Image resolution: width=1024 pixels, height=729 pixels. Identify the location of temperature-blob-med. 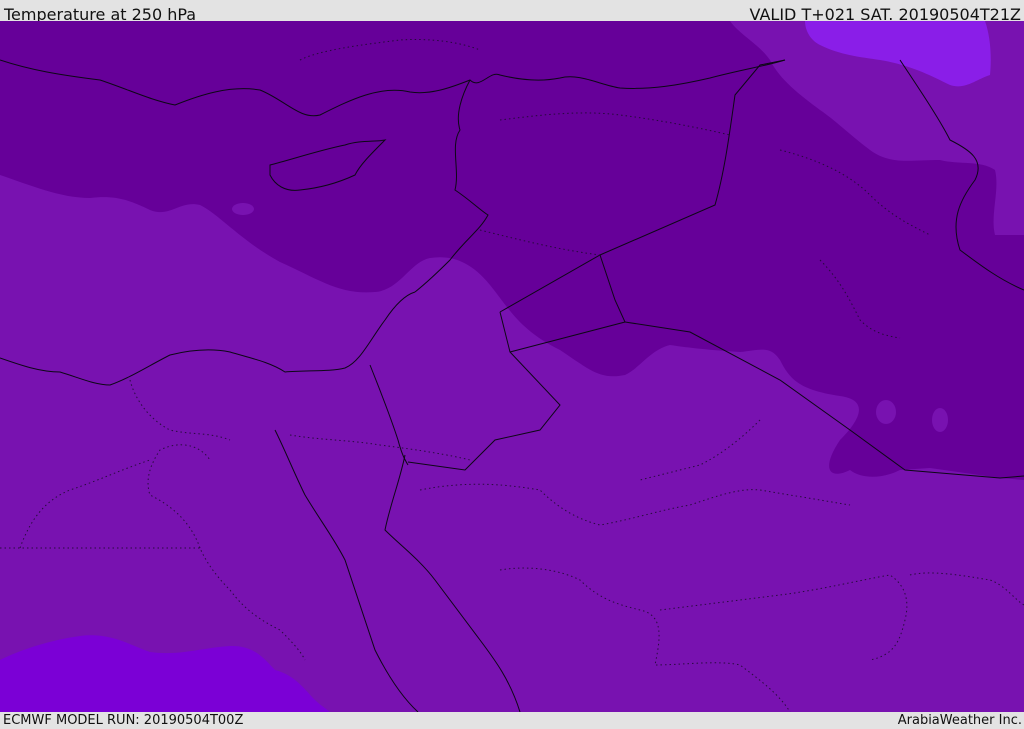
(243, 209).